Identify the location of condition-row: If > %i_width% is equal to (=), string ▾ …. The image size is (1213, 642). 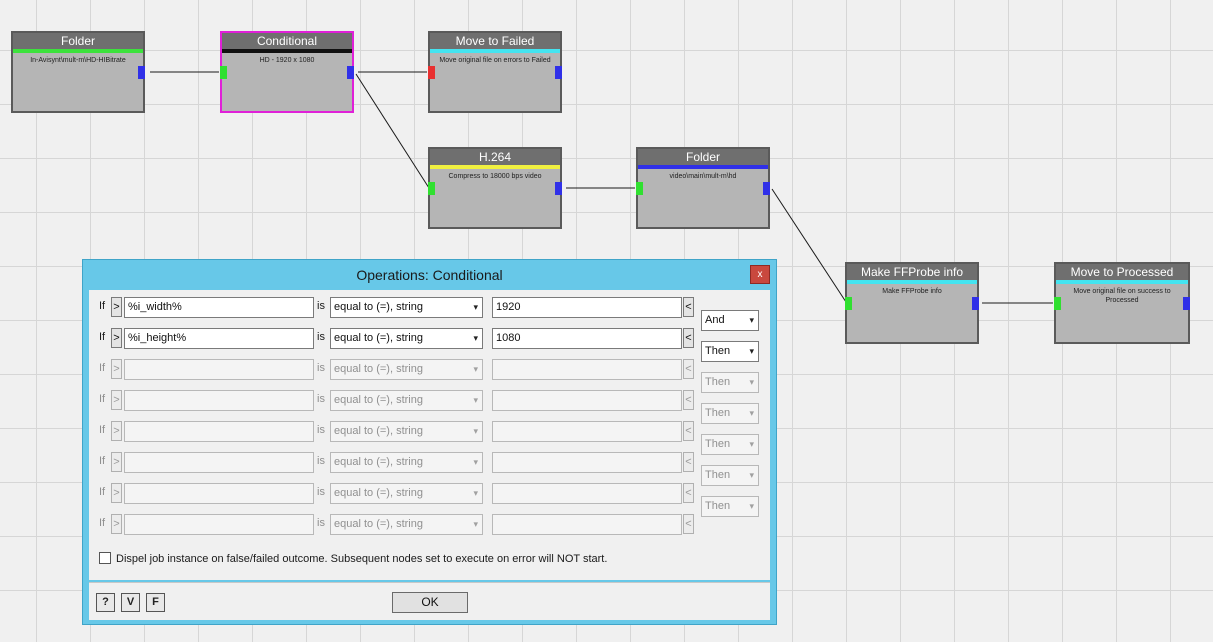
(429, 307).